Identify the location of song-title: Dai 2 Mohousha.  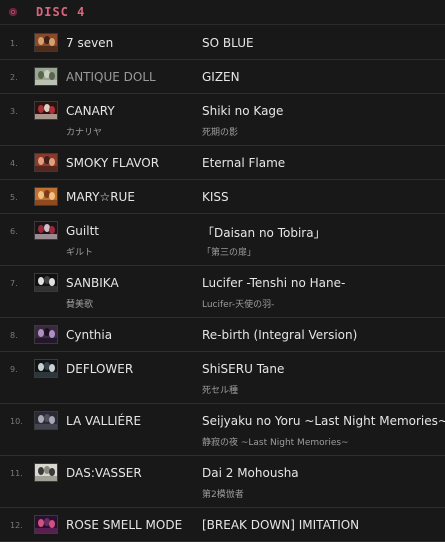
(250, 473).